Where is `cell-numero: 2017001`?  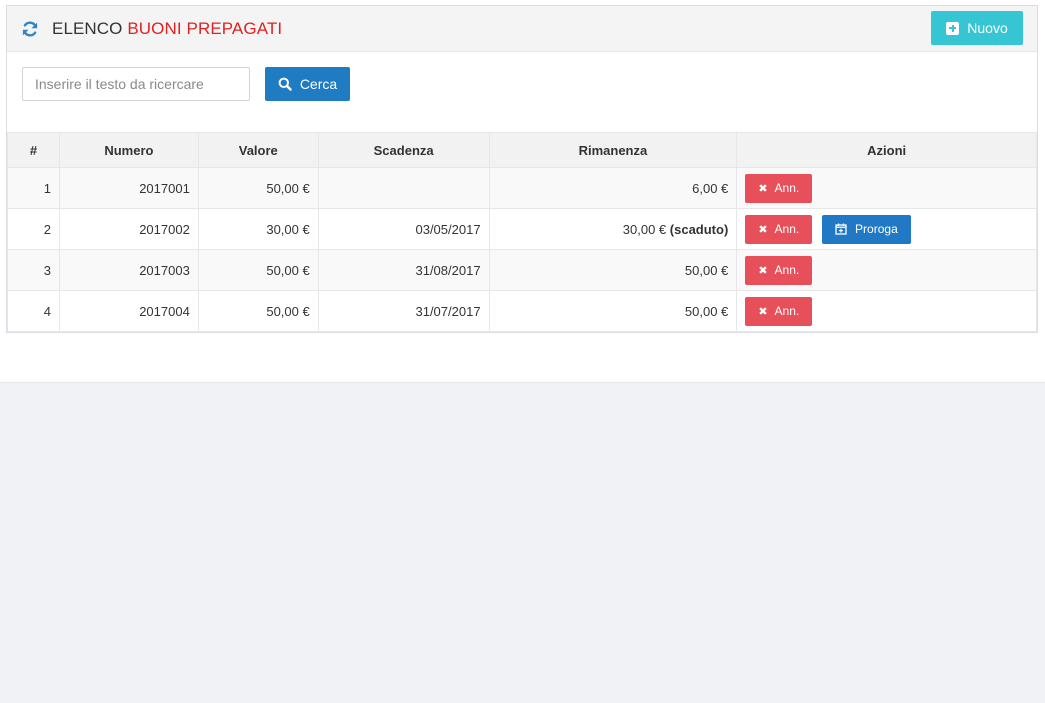
cell-numero: 2017001 is located at coordinates (128, 188).